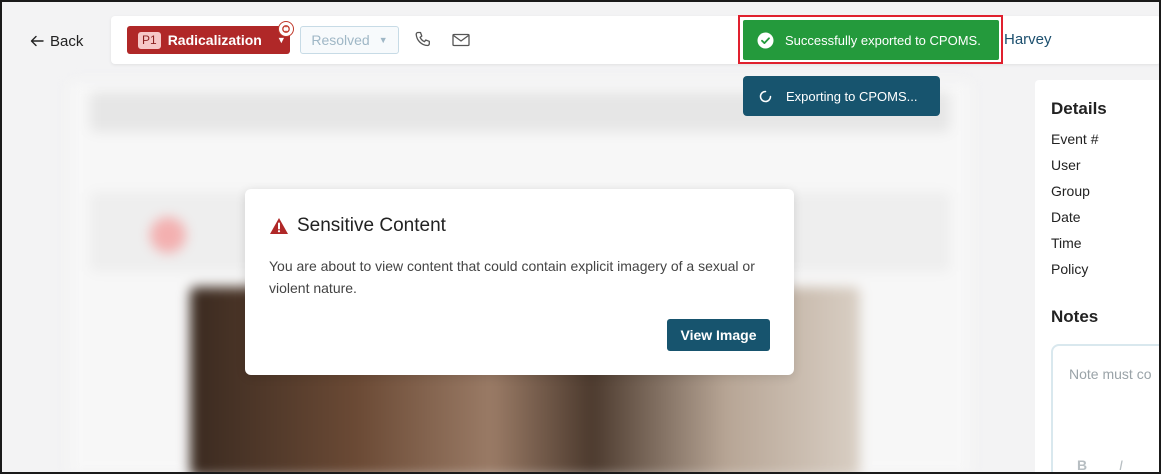 The width and height of the screenshot is (1161, 474). Describe the element at coordinates (149, 40) in the screenshot. I see `priority-badge: P1` at that location.